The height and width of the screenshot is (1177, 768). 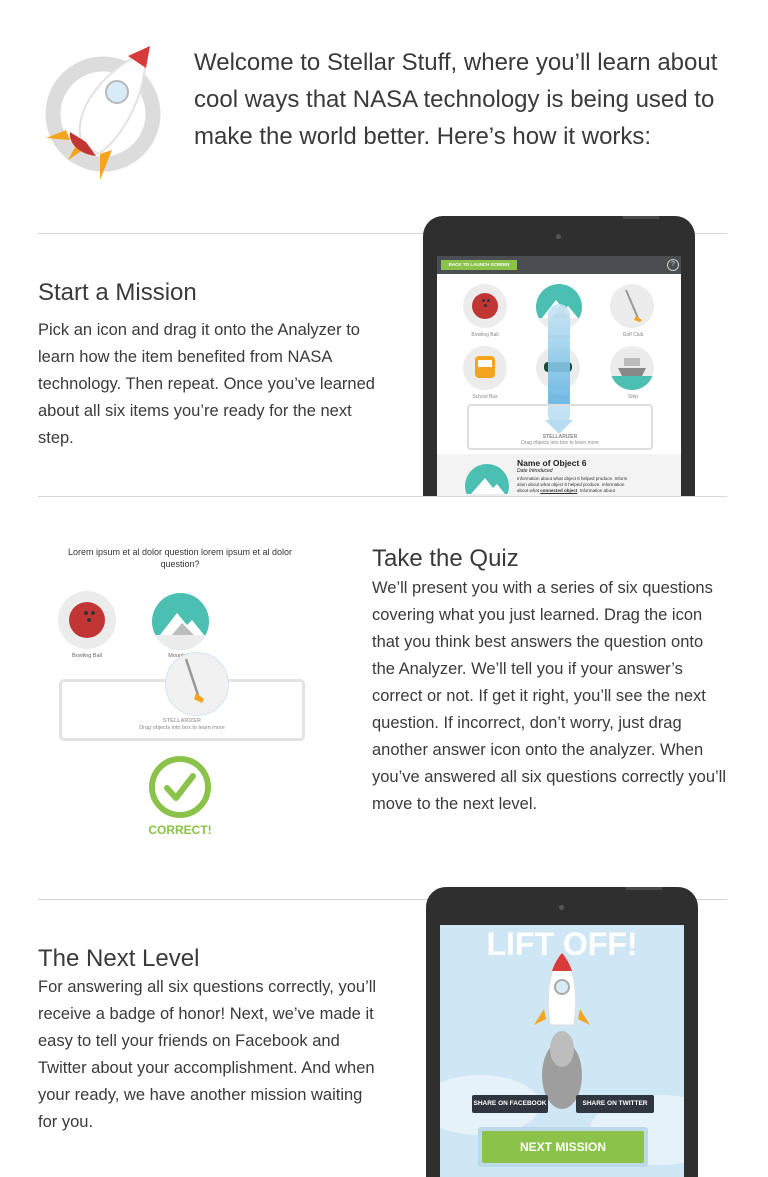 What do you see at coordinates (180, 830) in the screenshot?
I see `correct-label: CORRECT!` at bounding box center [180, 830].